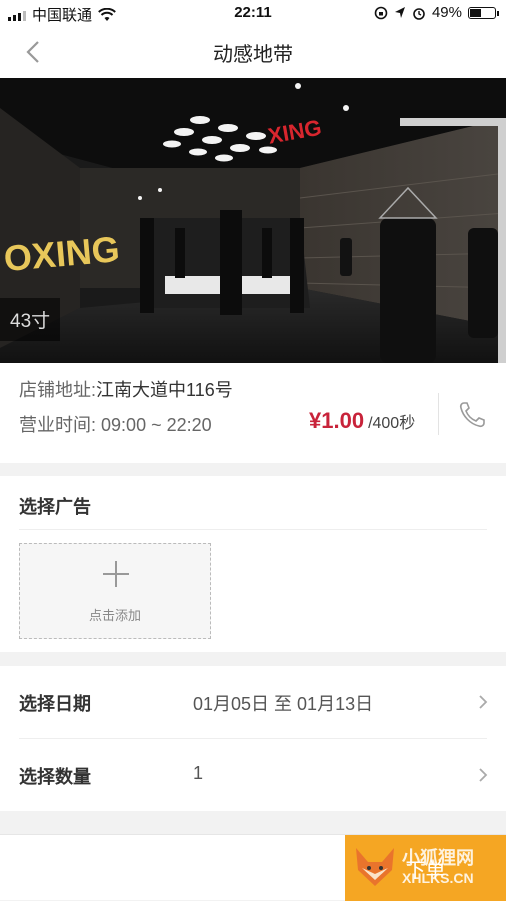 This screenshot has height=901, width=506. What do you see at coordinates (253, 55) in the screenshot?
I see `page-title: 动感地带` at bounding box center [253, 55].